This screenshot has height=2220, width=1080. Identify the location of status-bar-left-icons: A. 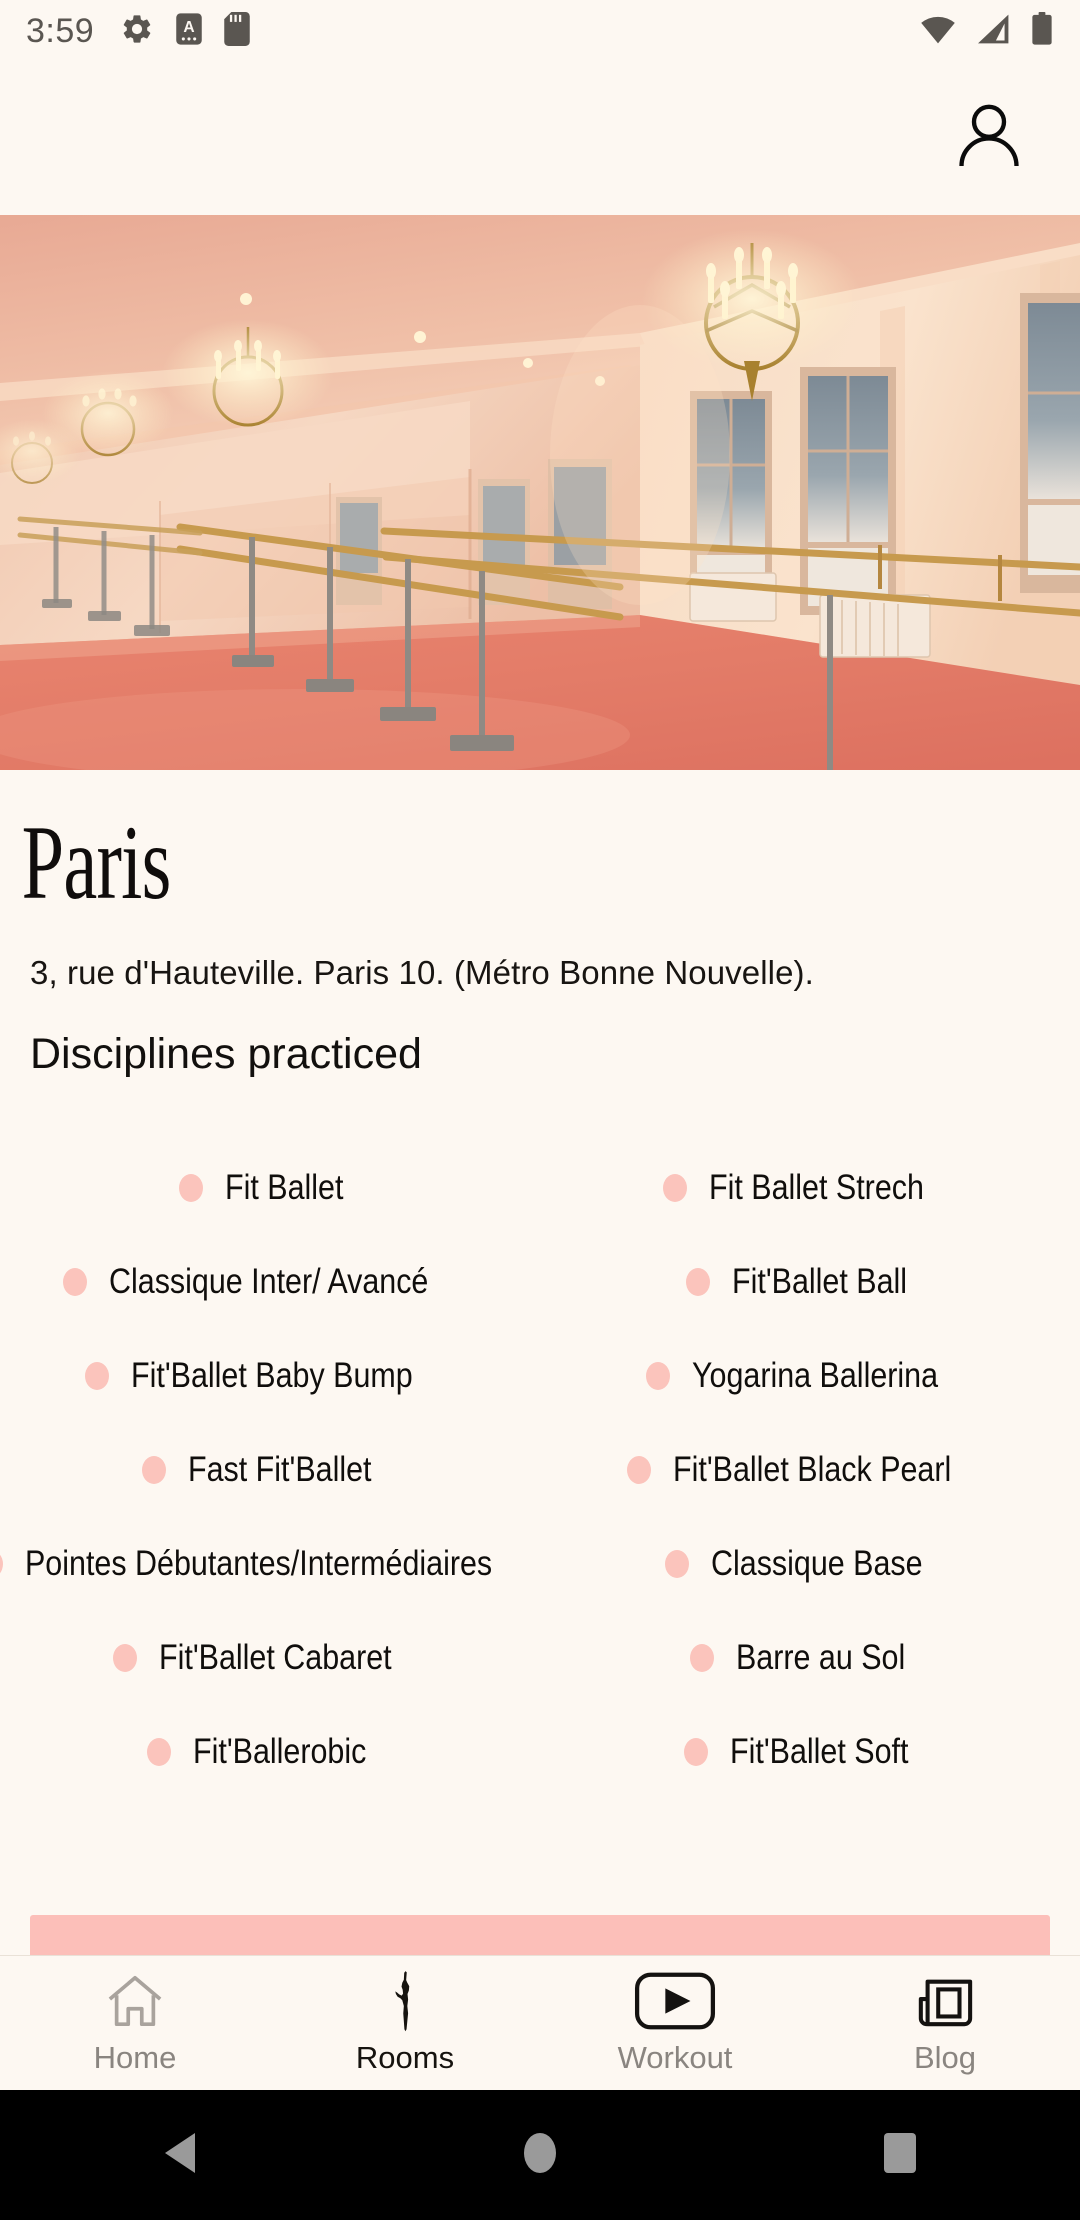
(185, 31).